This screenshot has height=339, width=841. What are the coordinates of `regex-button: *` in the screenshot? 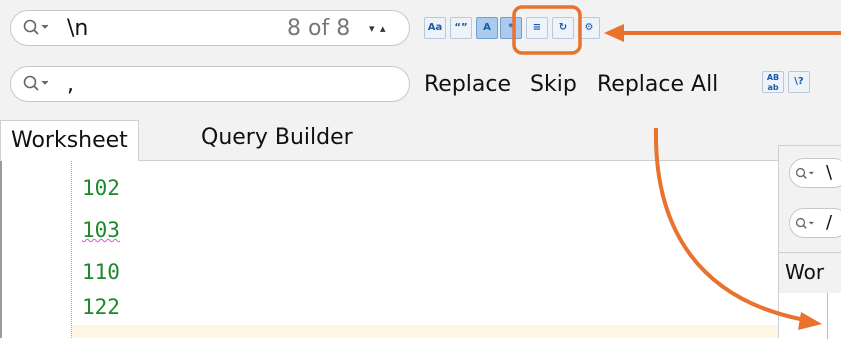 It's located at (511, 28).